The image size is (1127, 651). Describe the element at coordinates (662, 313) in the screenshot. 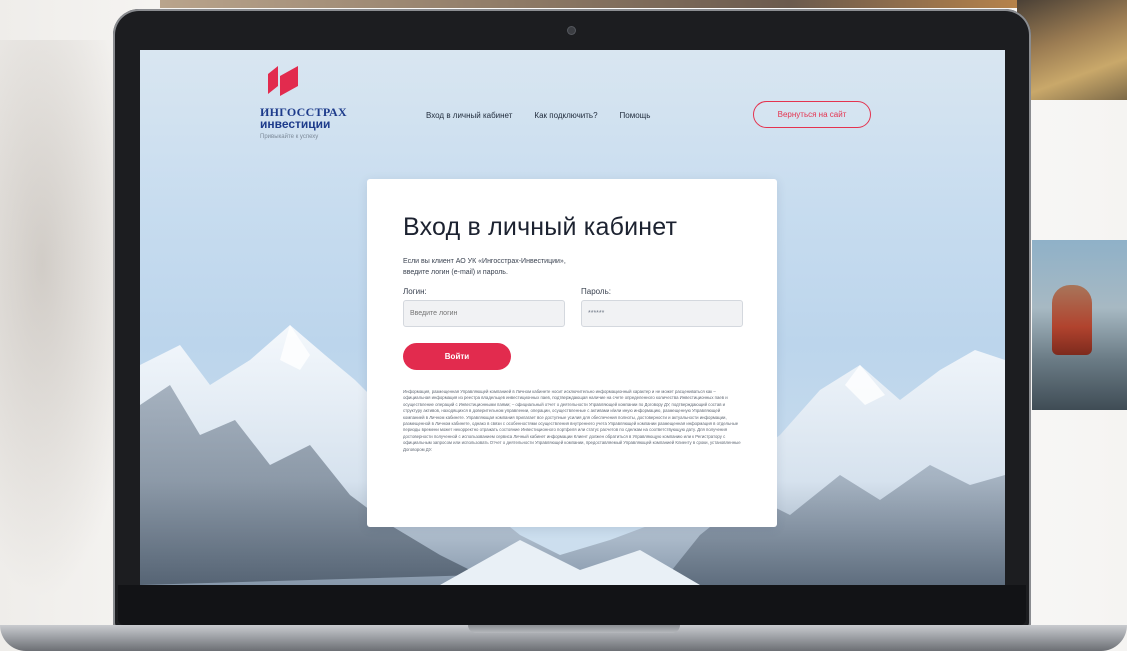

I see `password-input` at that location.